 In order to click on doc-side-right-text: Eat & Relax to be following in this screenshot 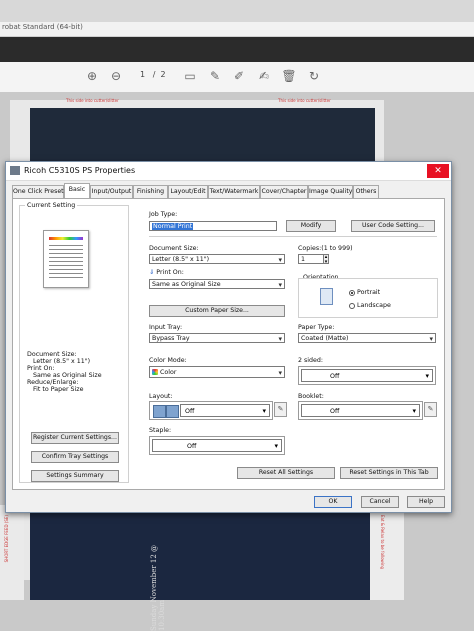, I will do `click(382, 542)`.